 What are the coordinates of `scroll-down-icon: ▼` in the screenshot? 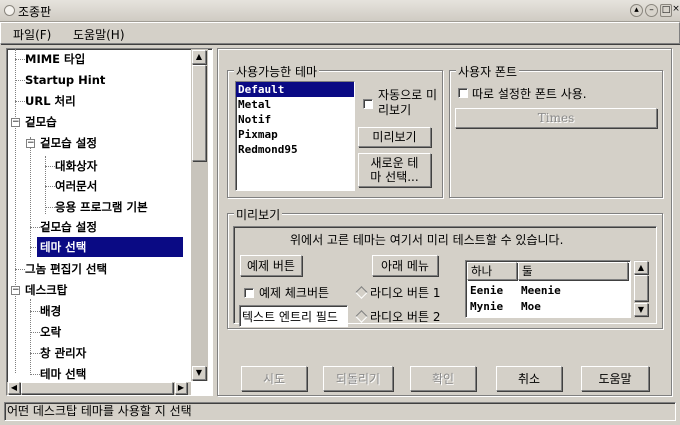 It's located at (199, 373).